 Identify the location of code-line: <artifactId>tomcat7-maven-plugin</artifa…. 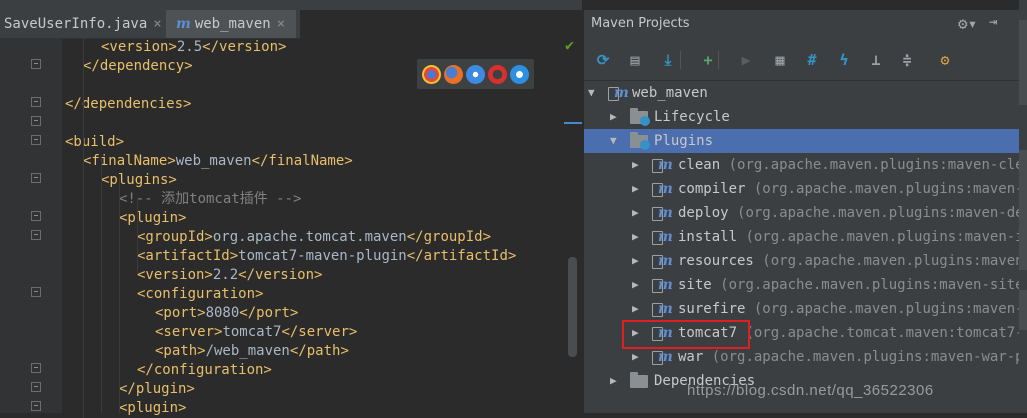
(326, 256).